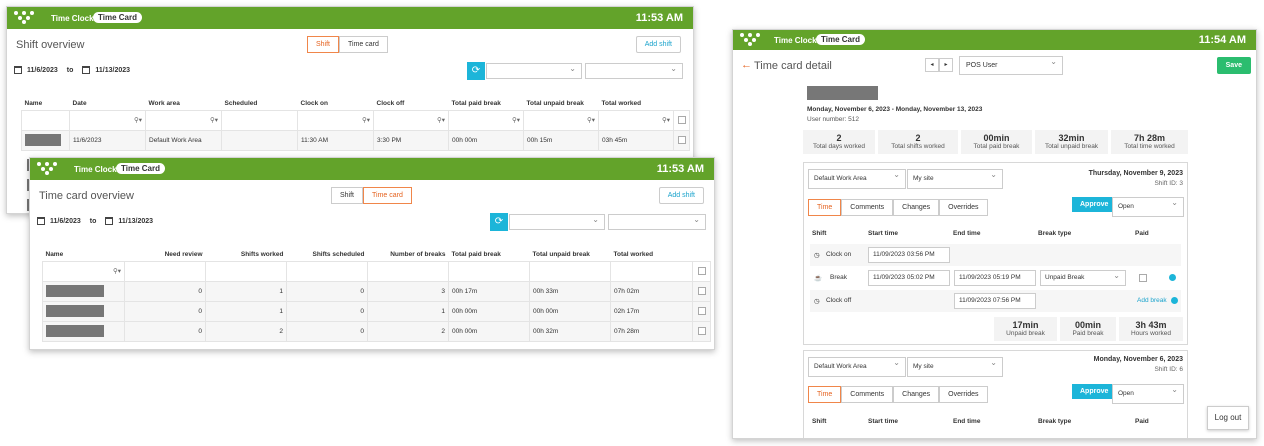 Image resolution: width=1264 pixels, height=446 pixels. I want to click on col-header: Work area, so click(184, 103).